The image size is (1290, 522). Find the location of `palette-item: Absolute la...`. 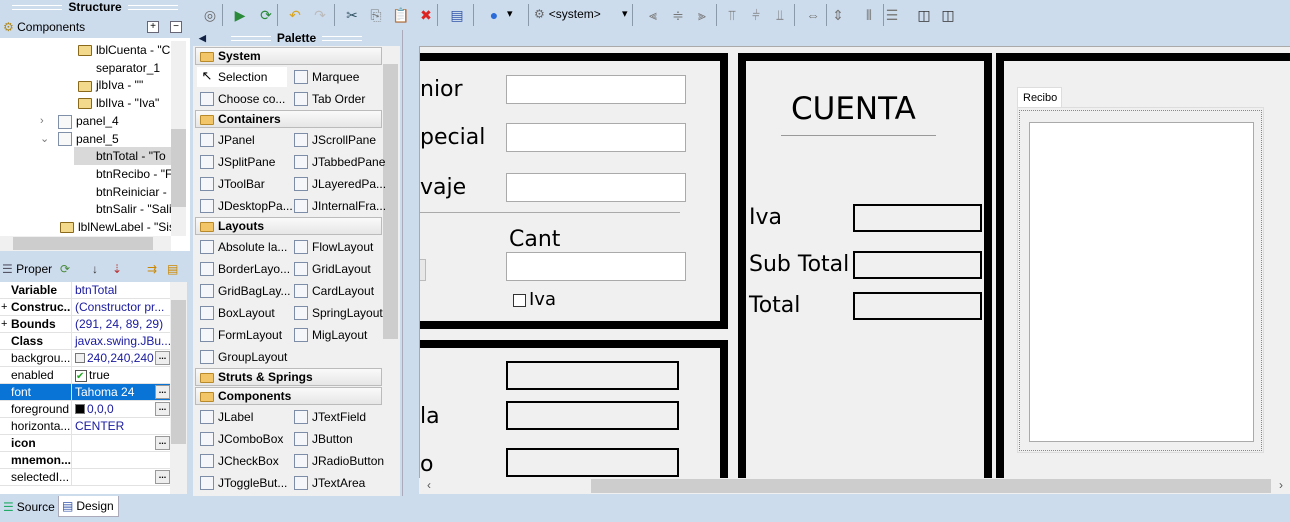

palette-item: Absolute la... is located at coordinates (242, 247).